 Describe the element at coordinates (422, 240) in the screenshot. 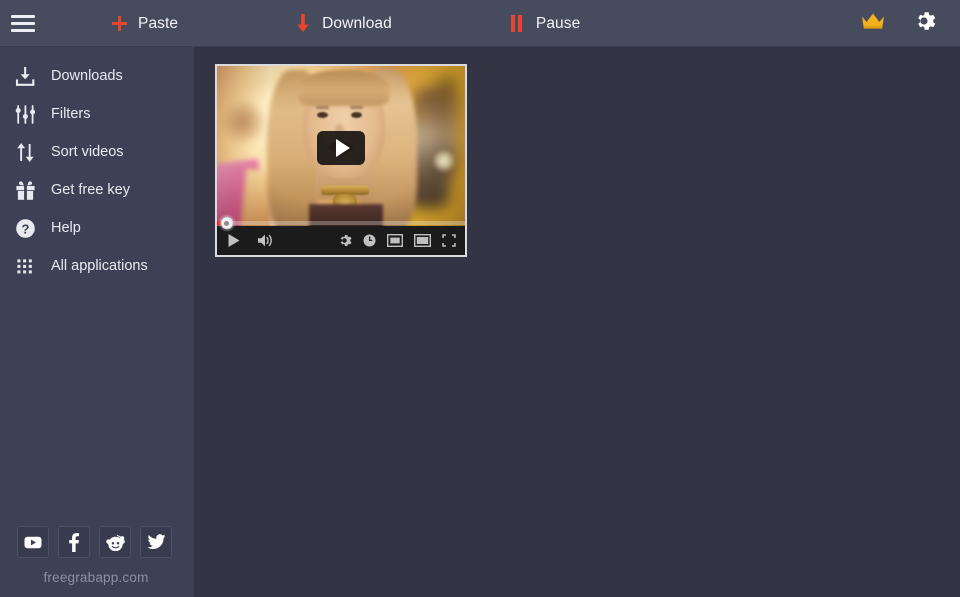

I see `theater-icon` at that location.